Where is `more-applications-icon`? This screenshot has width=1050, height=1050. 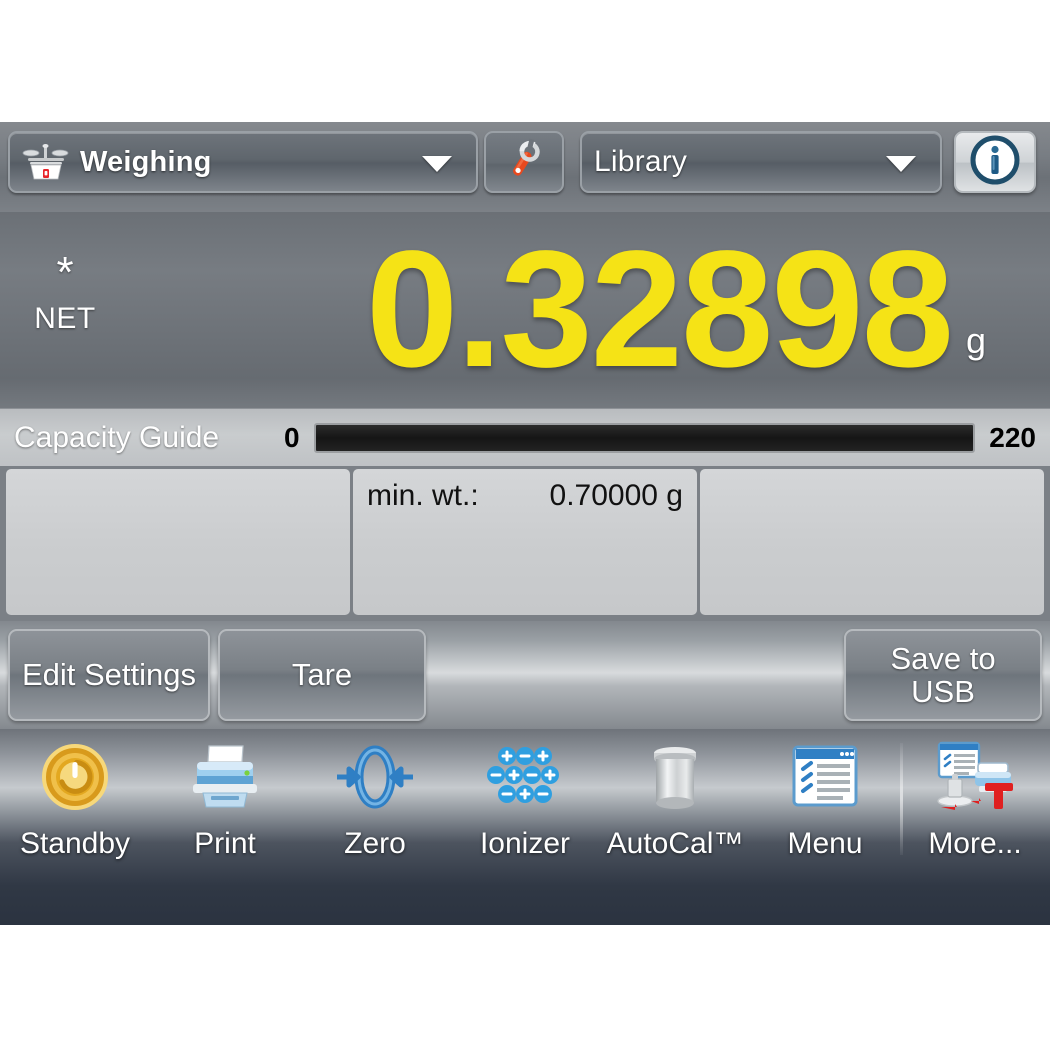 more-applications-icon is located at coordinates (975, 777).